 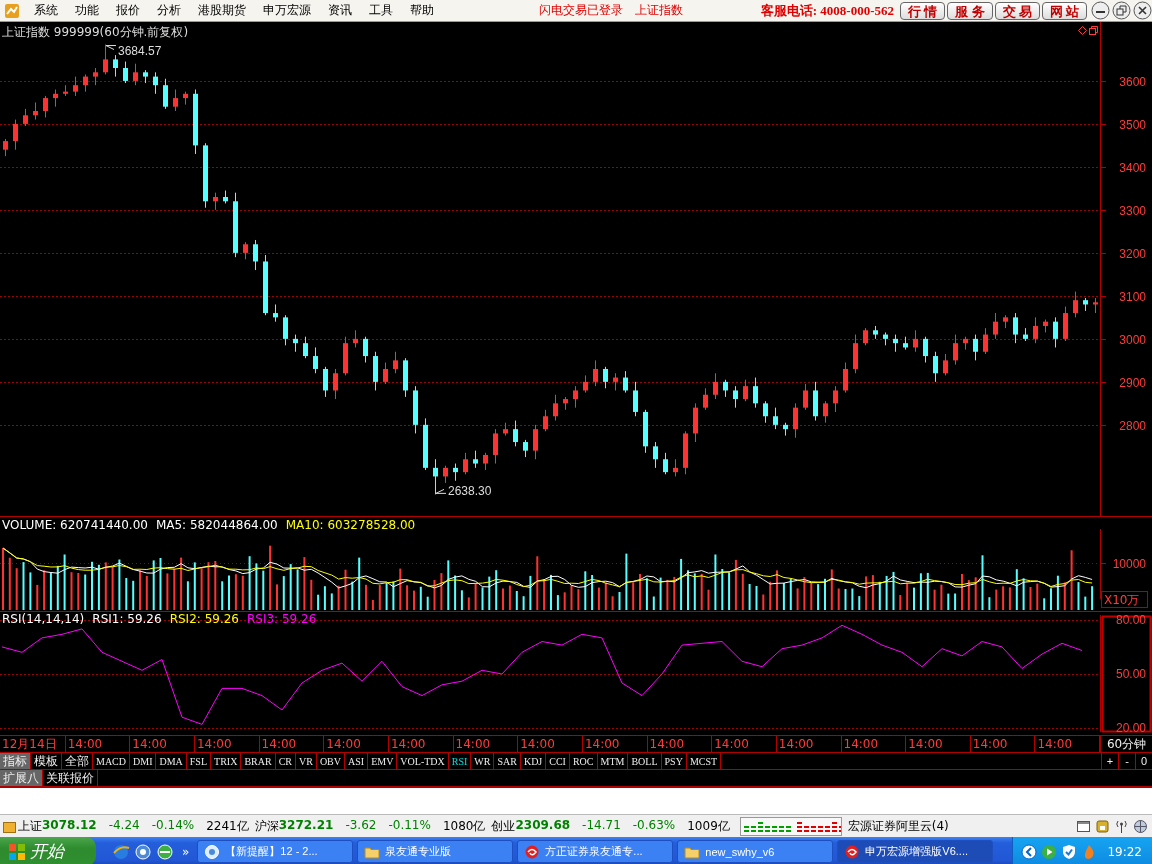 What do you see at coordinates (1069, 851) in the screenshot?
I see `shield-icon` at bounding box center [1069, 851].